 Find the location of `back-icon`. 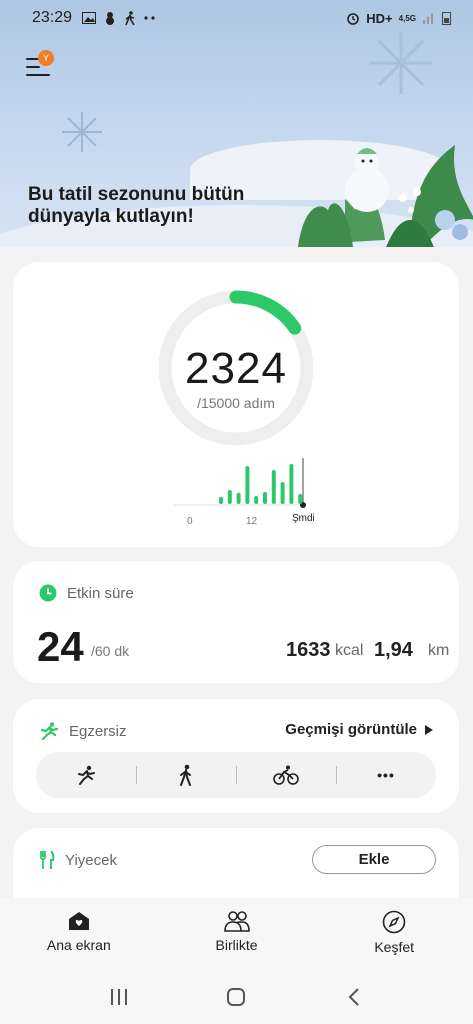

back-icon is located at coordinates (353, 997).